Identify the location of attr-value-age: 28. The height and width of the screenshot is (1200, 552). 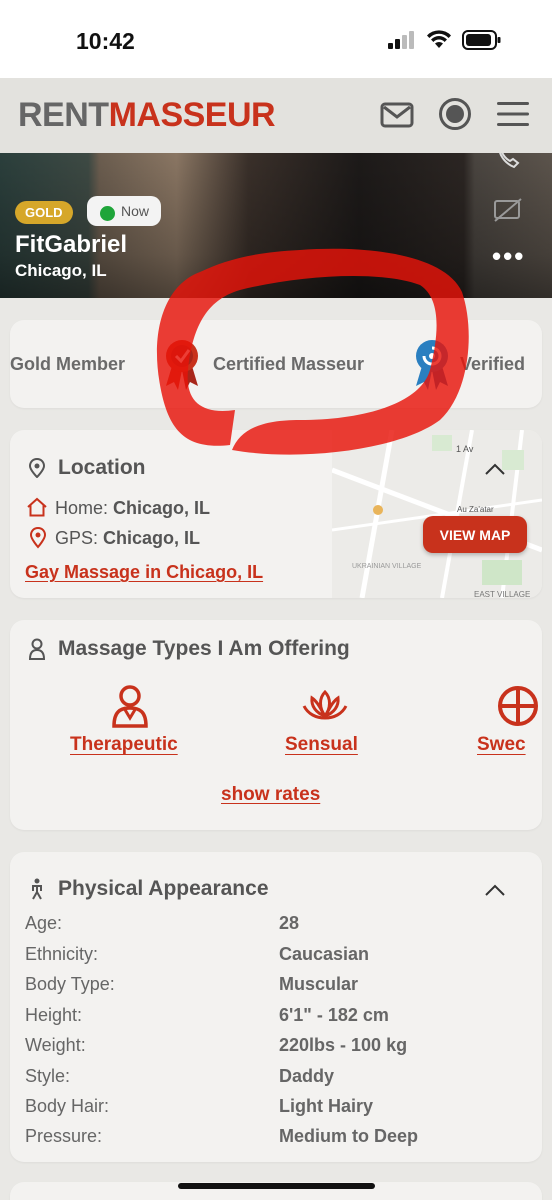
(289, 923).